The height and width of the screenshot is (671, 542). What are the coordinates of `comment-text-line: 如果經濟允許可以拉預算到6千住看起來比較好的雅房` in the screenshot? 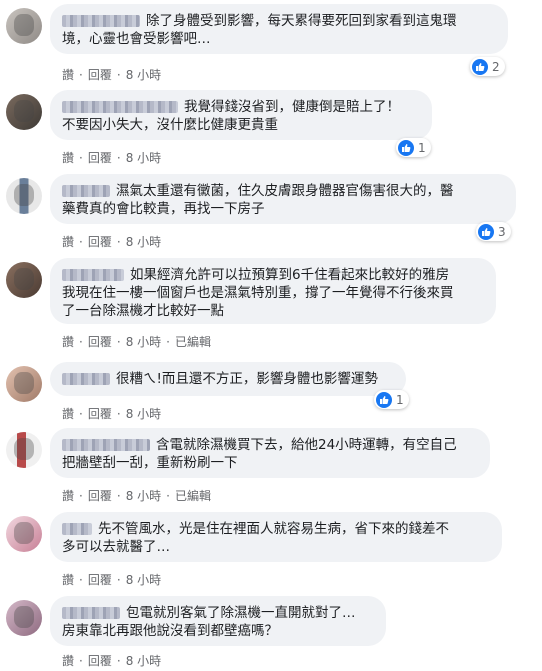 It's located at (290, 275).